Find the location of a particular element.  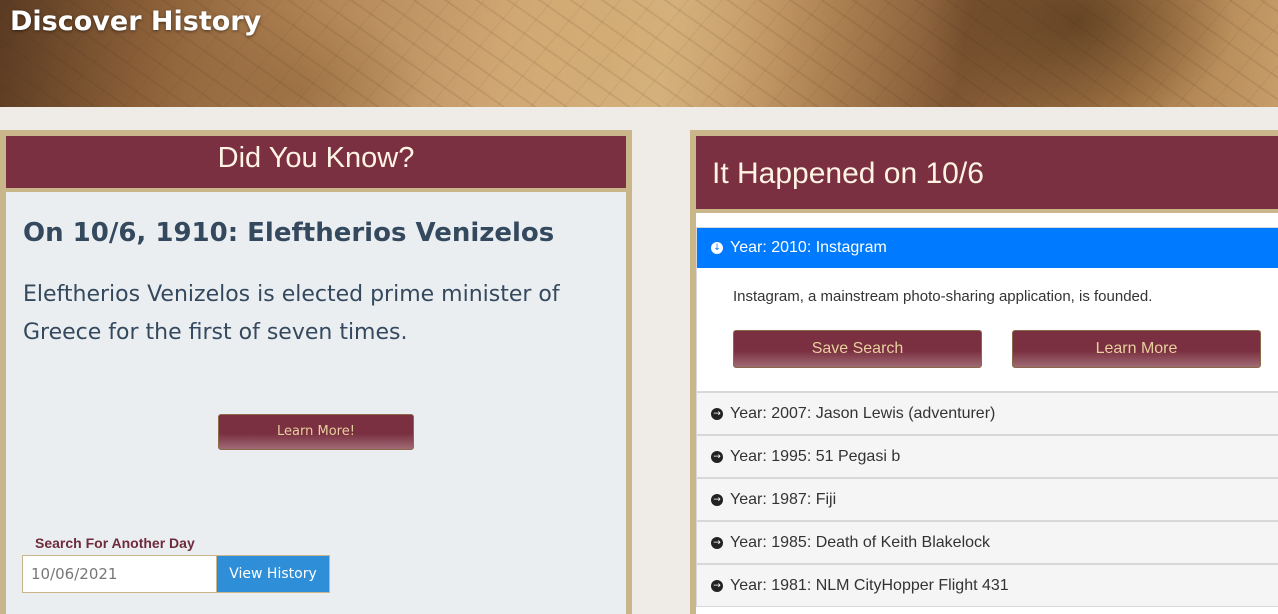

learn-more-fact-button: Learn More! is located at coordinates (316, 432).